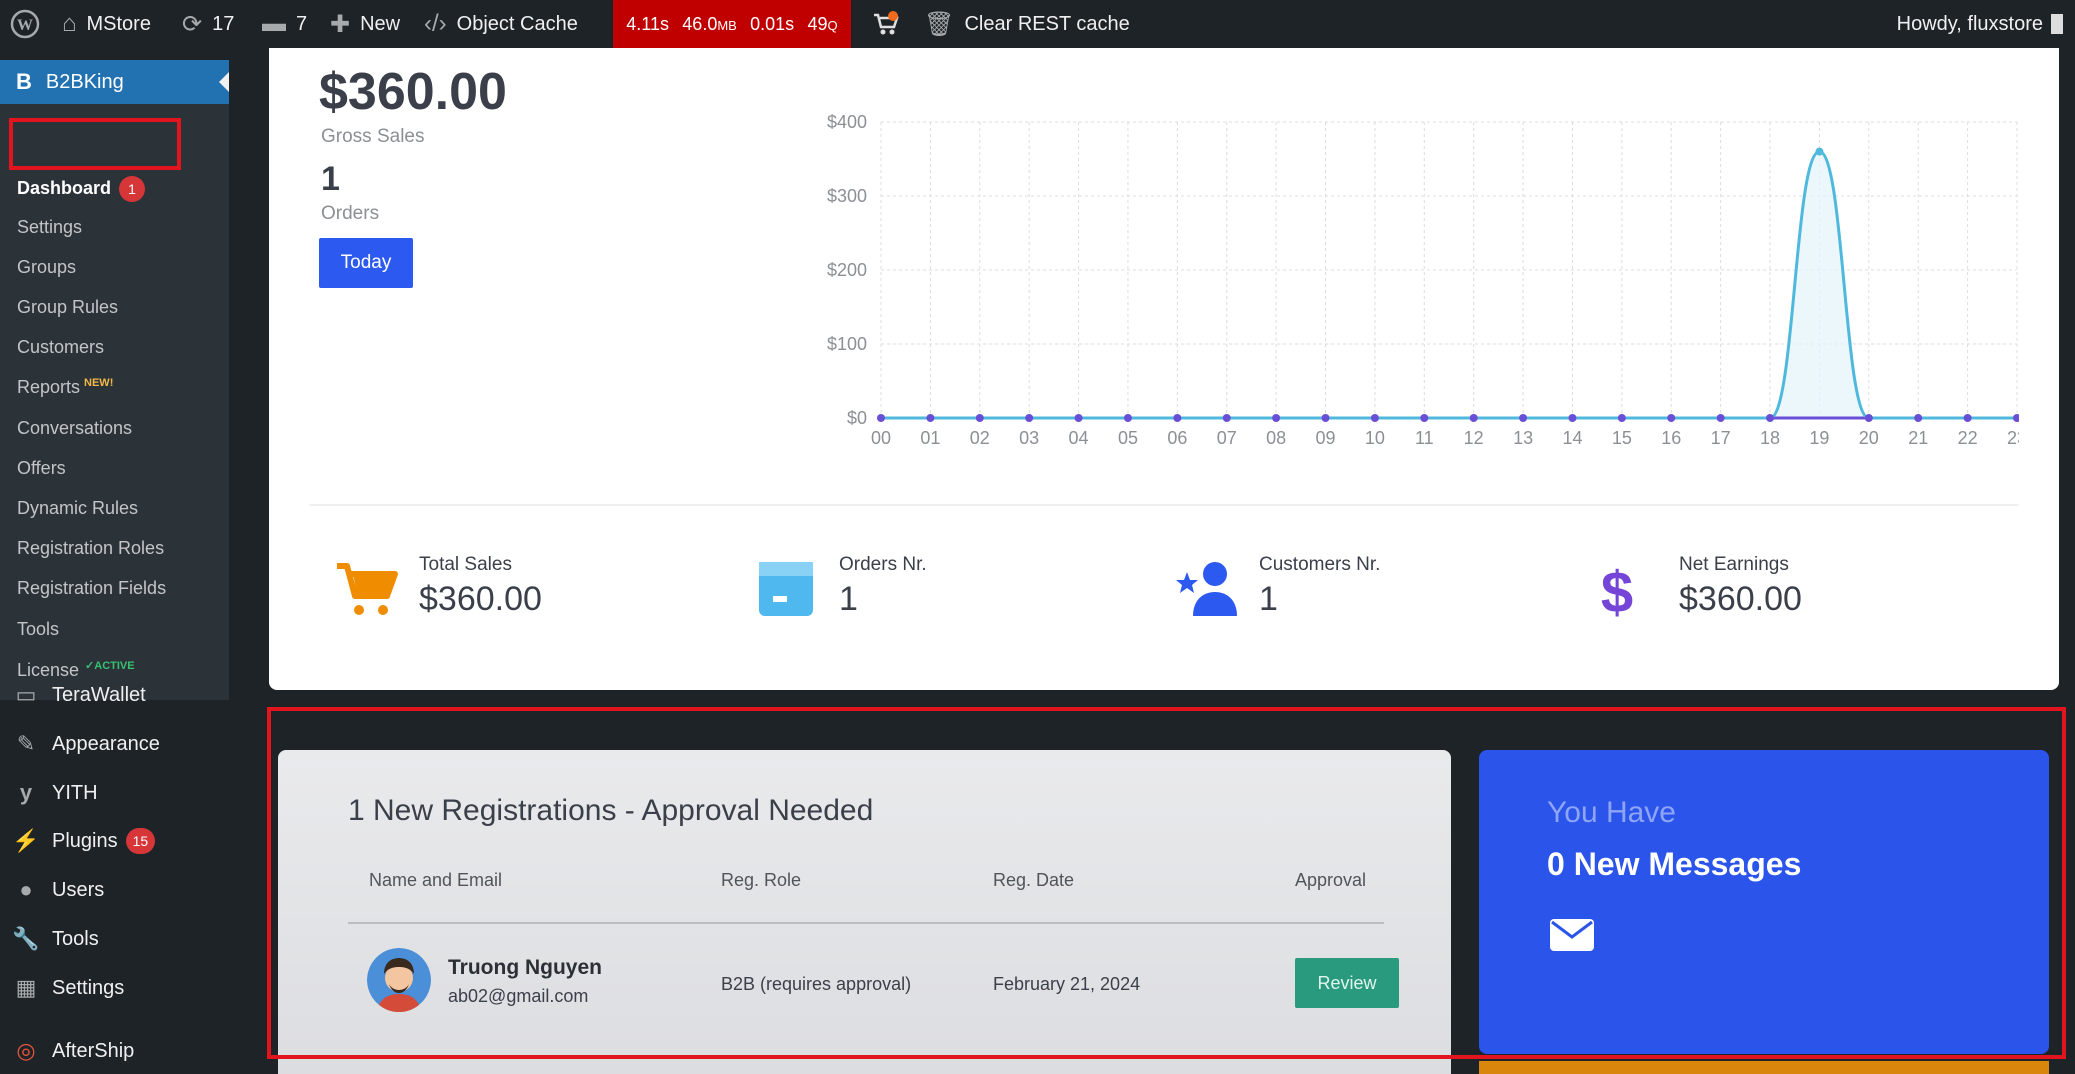  I want to click on sidebar-item-aftership: ◎ AfterShip, so click(73, 1051).